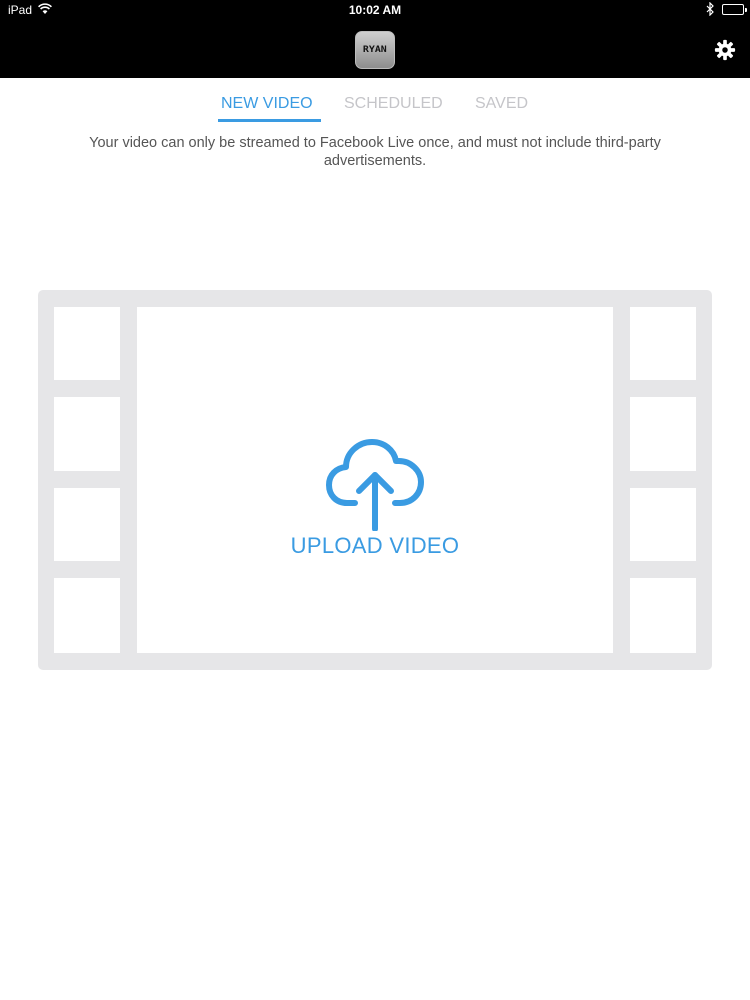 Image resolution: width=750 pixels, height=1000 pixels. I want to click on logo-text: RYAN, so click(375, 50).